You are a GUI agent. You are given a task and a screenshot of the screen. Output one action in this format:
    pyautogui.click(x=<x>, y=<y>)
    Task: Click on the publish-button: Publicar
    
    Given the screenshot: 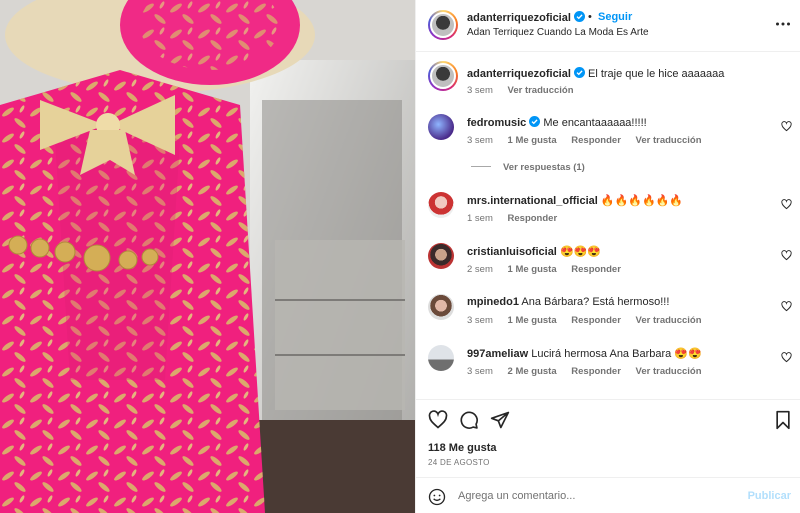 What is the action you would take?
    pyautogui.click(x=769, y=496)
    